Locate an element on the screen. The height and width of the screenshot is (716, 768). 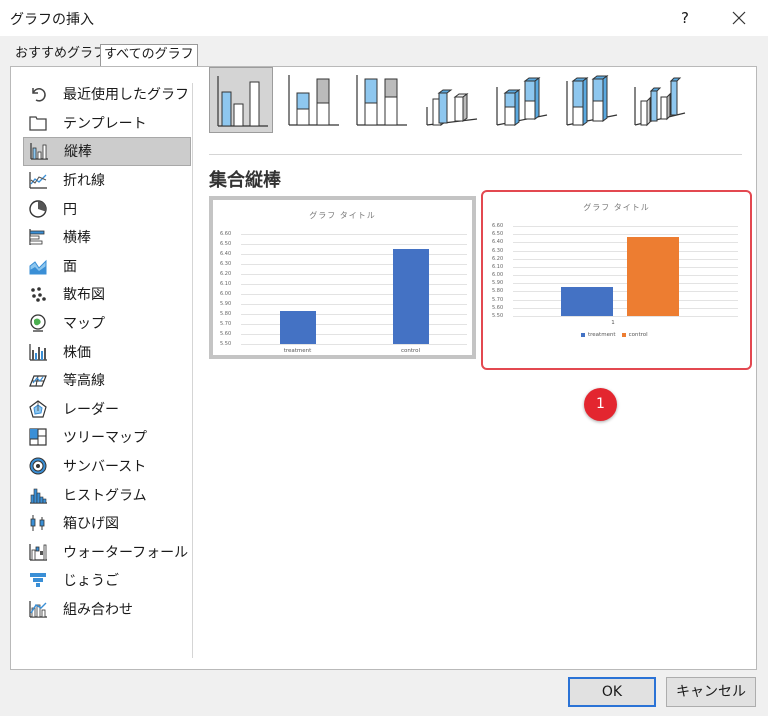
subtype-3d-100-stacked-column is located at coordinates (591, 100).